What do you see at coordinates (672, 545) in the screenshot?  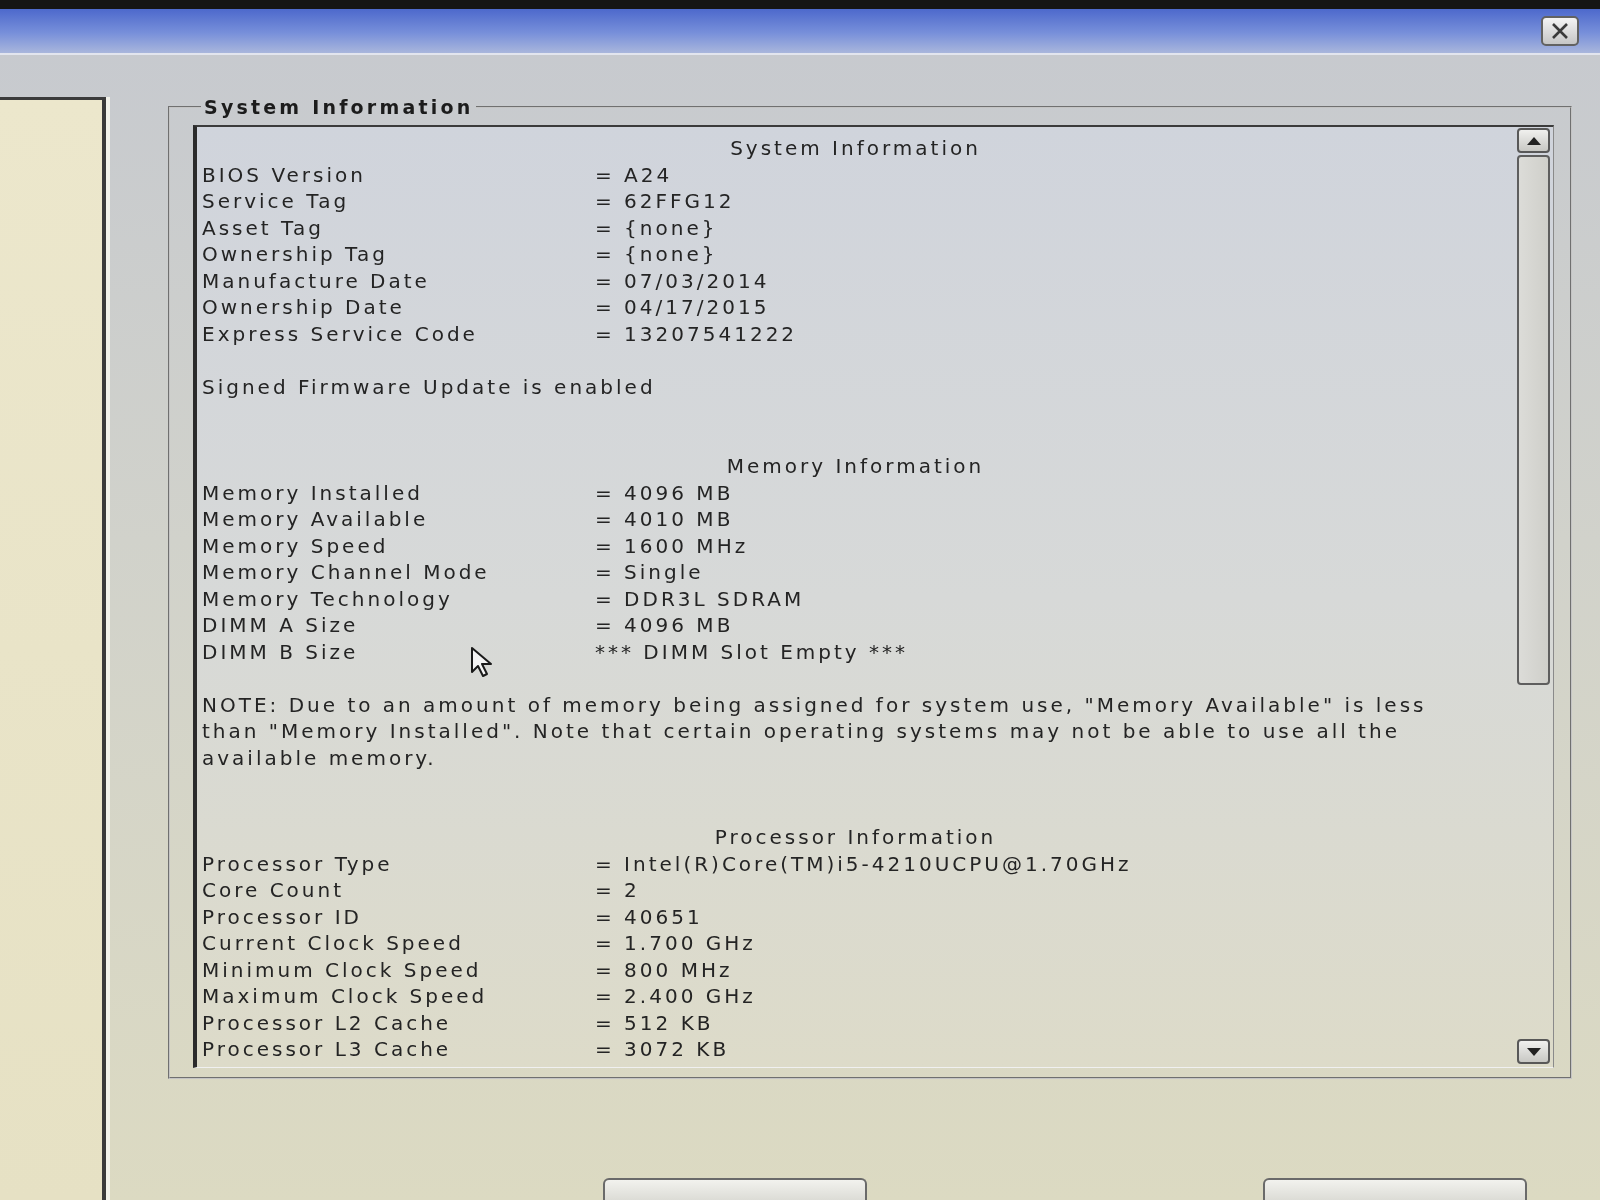 I see `field-value: = 1600 MHz` at bounding box center [672, 545].